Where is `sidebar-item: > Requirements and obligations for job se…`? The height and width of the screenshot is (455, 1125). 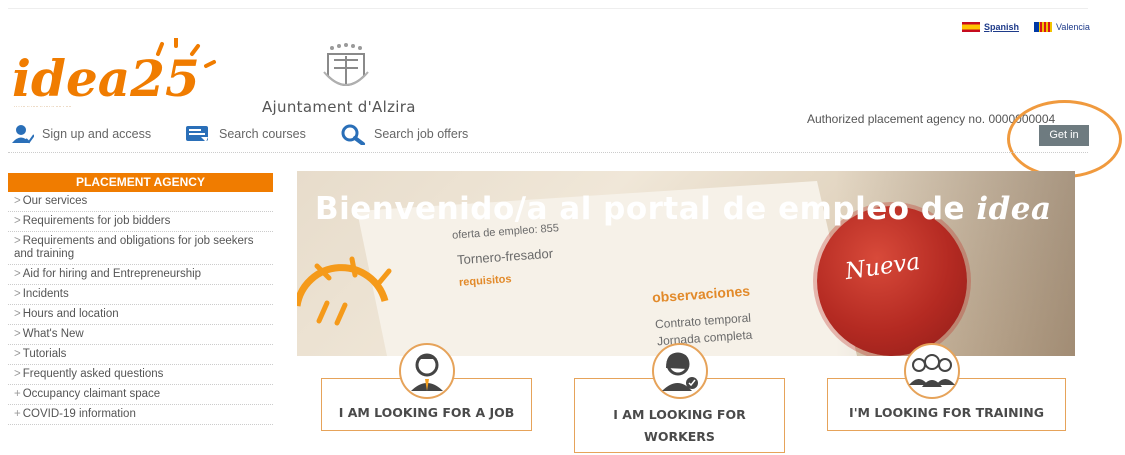
sidebar-item: > Requirements and obligations for job se… is located at coordinates (140, 248).